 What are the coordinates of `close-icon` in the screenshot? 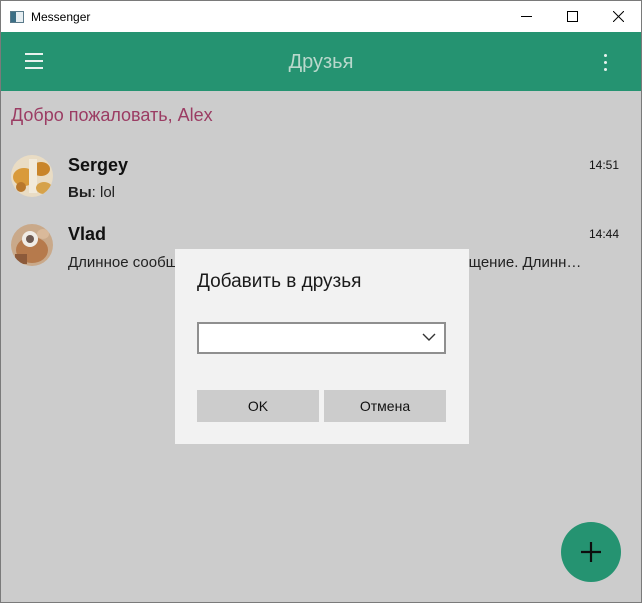 It's located at (618, 16).